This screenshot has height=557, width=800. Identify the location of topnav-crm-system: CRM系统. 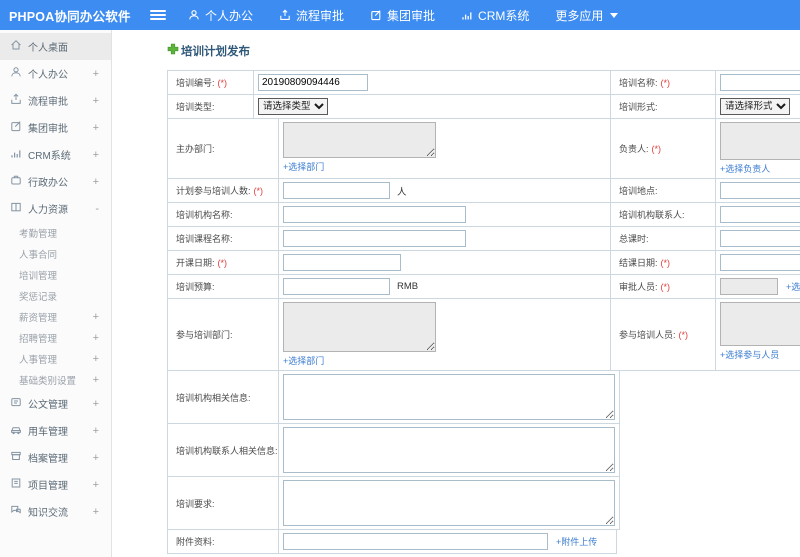
(495, 15).